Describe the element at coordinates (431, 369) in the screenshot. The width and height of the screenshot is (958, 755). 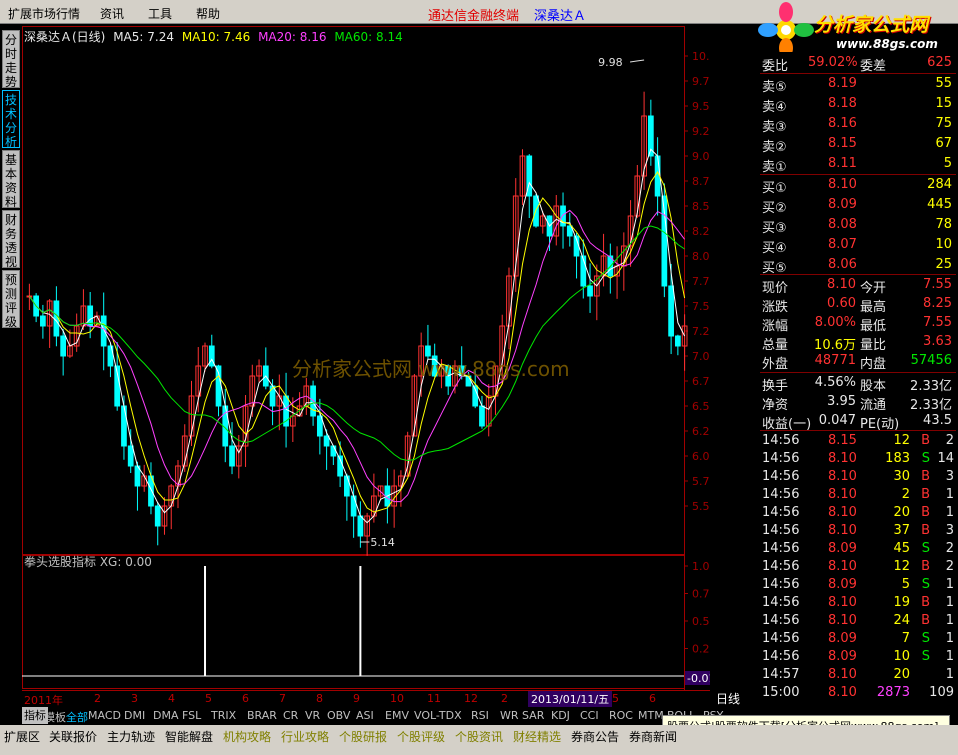
I see `watermark-text: 分析家公式网 www.88gs.com` at that location.